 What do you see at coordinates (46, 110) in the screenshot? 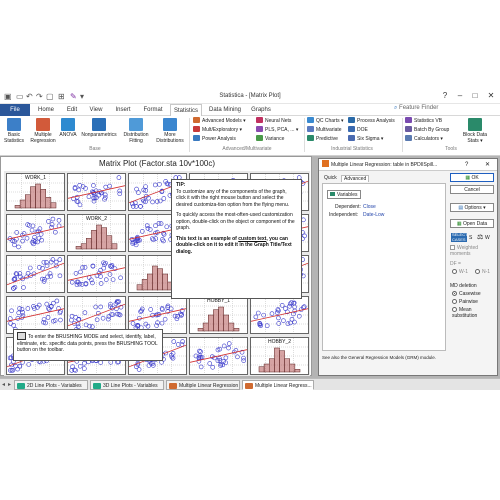
I see `tab-home: Home` at bounding box center [46, 110].